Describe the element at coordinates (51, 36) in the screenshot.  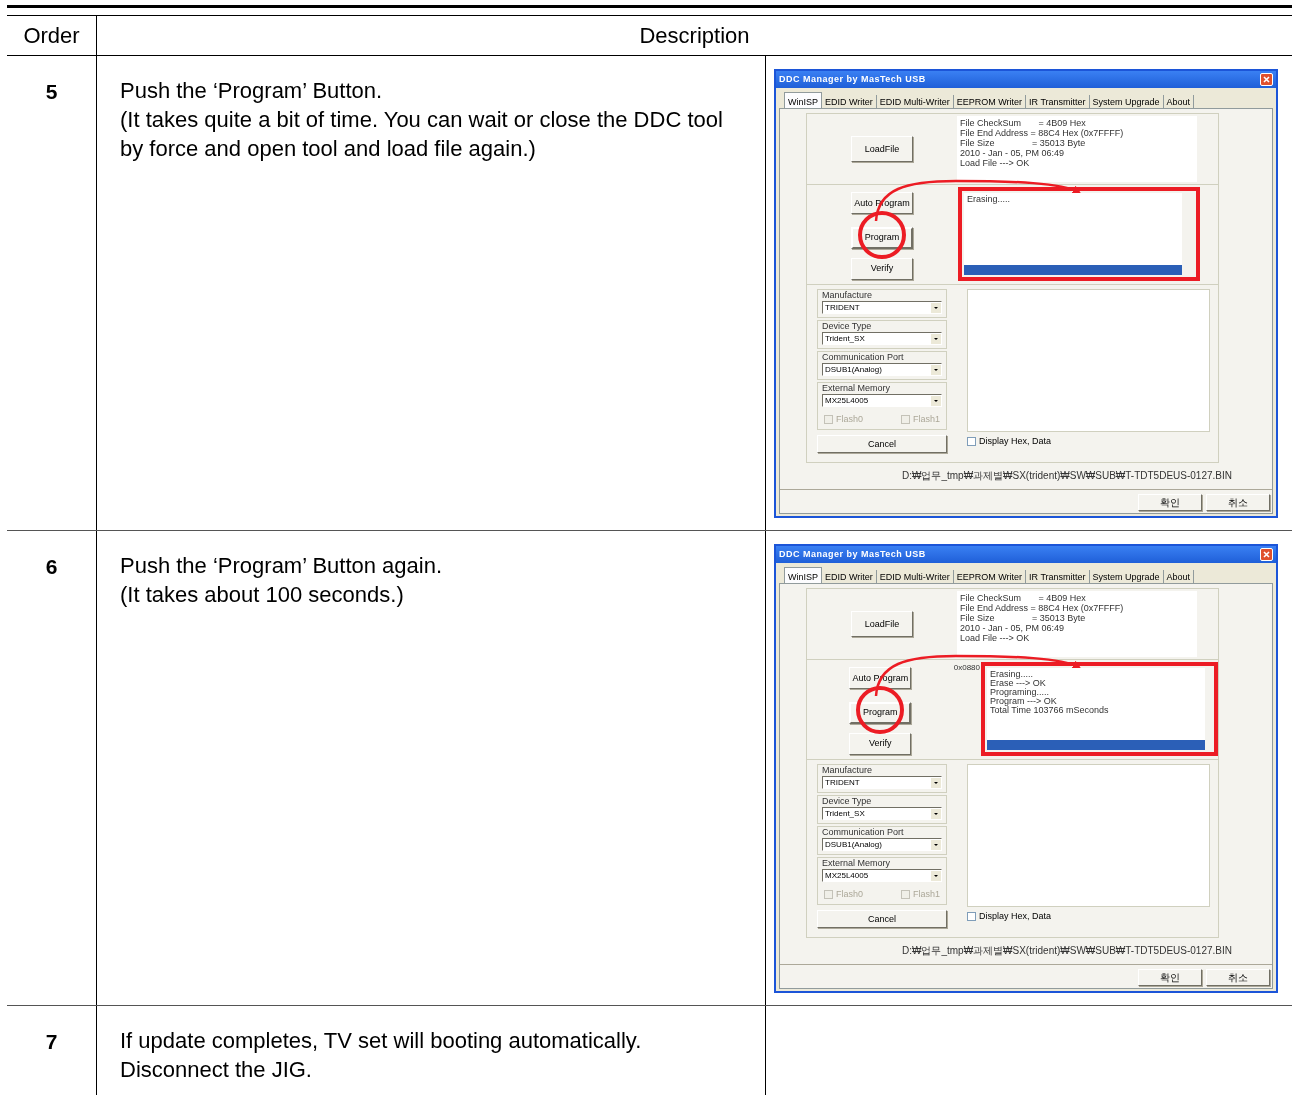
I see `column-header: Order` at that location.